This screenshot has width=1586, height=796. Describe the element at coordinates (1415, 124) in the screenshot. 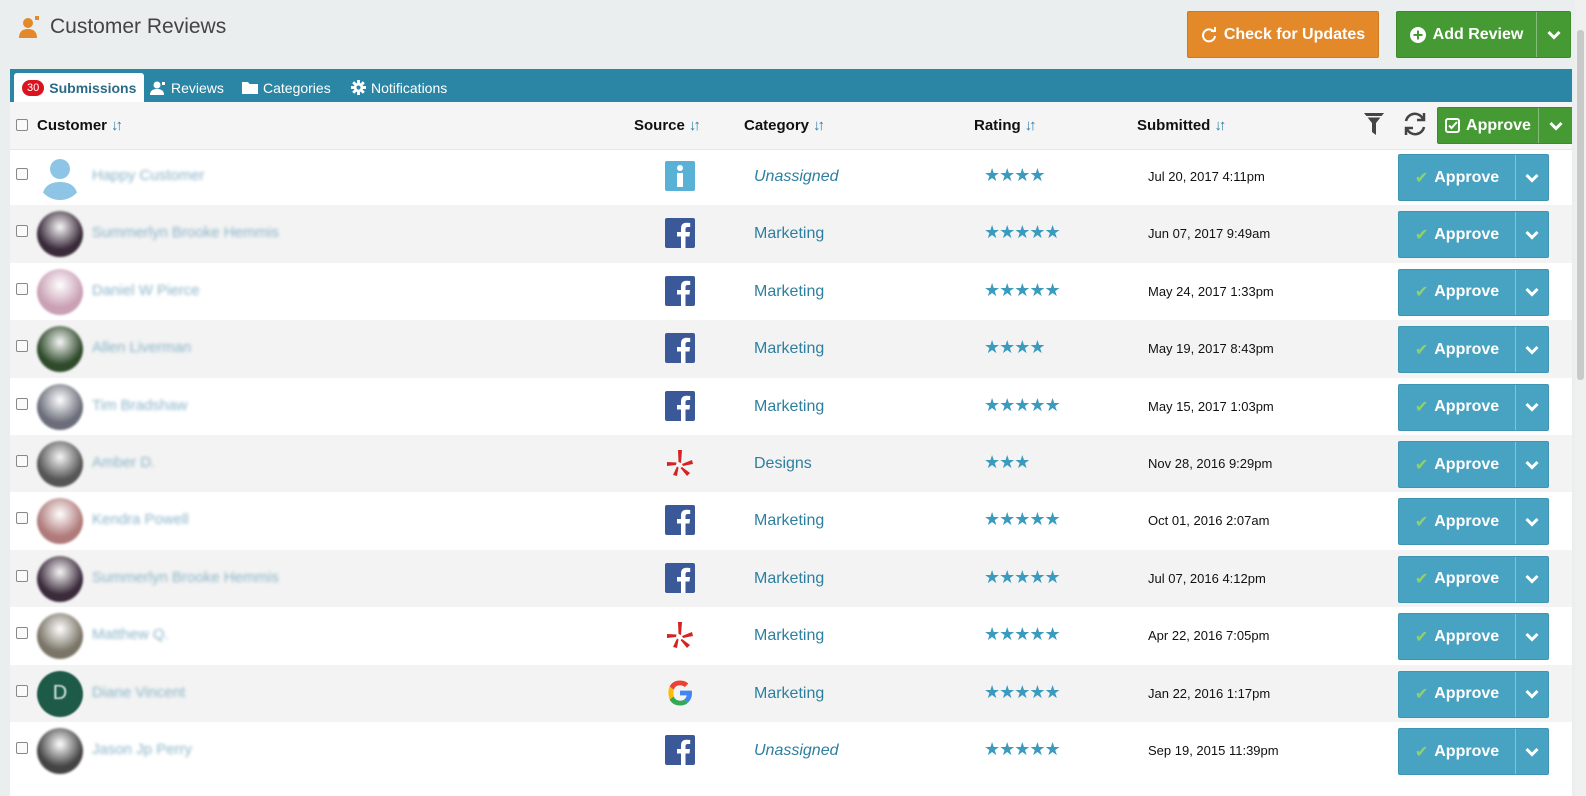

I see `refresh-icon` at that location.